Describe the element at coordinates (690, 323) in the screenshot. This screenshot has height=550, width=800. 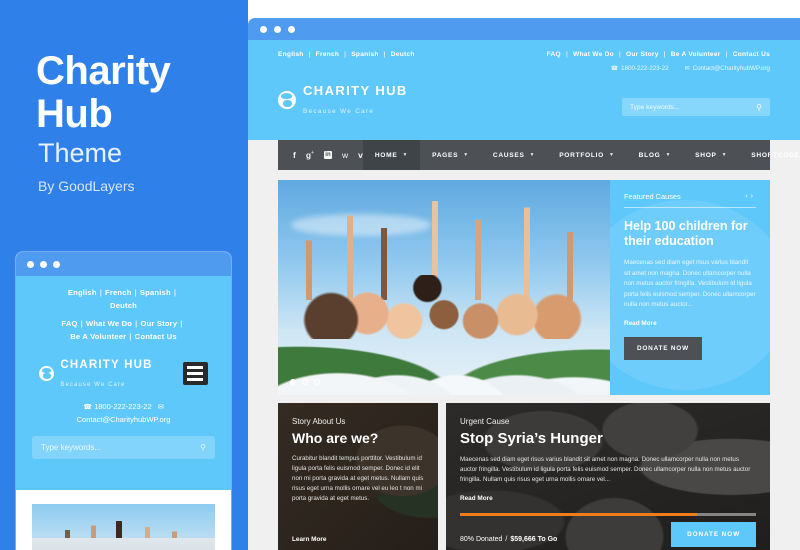
I see `featured-read-more-link: Read More` at that location.